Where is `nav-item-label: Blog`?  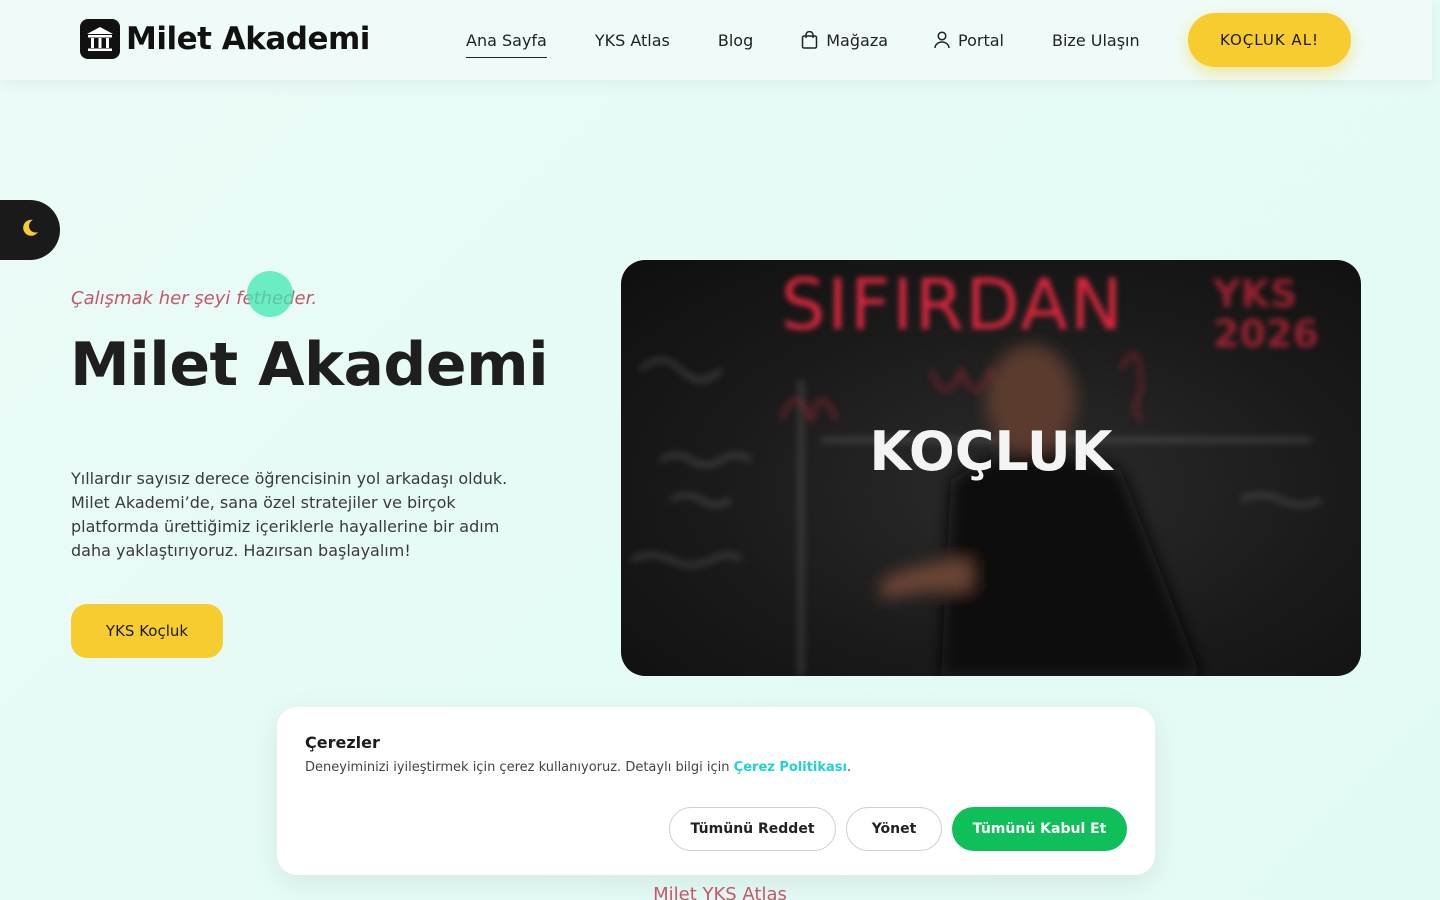 nav-item-label: Blog is located at coordinates (735, 40).